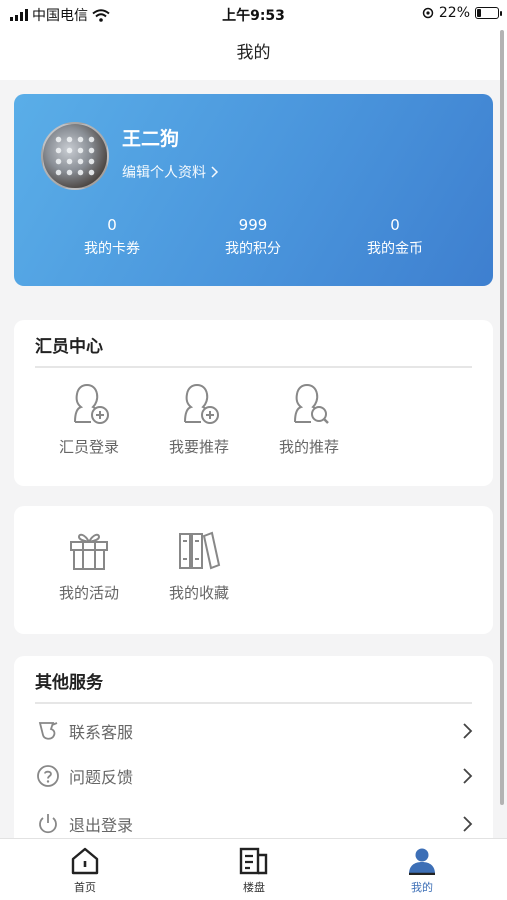  Describe the element at coordinates (422, 861) in the screenshot. I see `user-icon` at that location.